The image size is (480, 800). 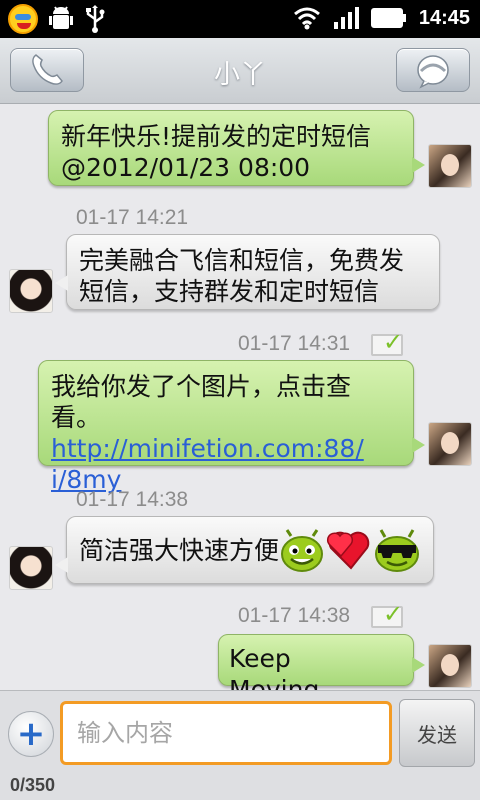 I want to click on composer-bar: + 发送 0/350, so click(x=240, y=745).